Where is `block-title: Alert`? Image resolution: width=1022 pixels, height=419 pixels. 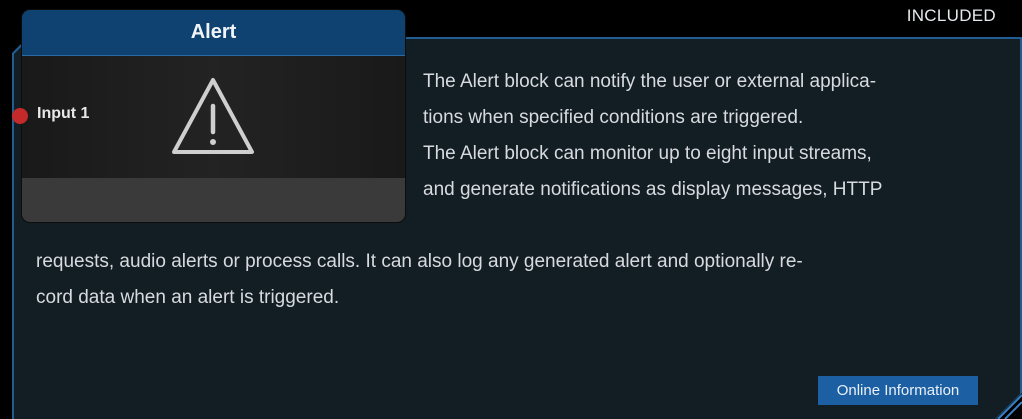 block-title: Alert is located at coordinates (213, 33).